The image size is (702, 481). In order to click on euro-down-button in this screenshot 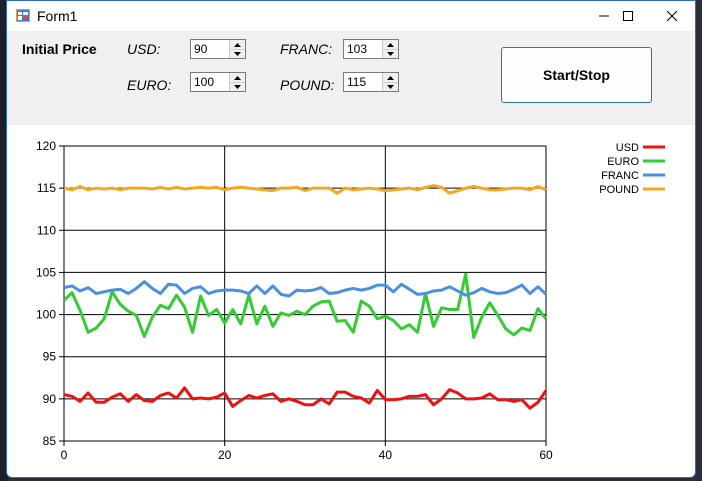, I will do `click(237, 86)`.